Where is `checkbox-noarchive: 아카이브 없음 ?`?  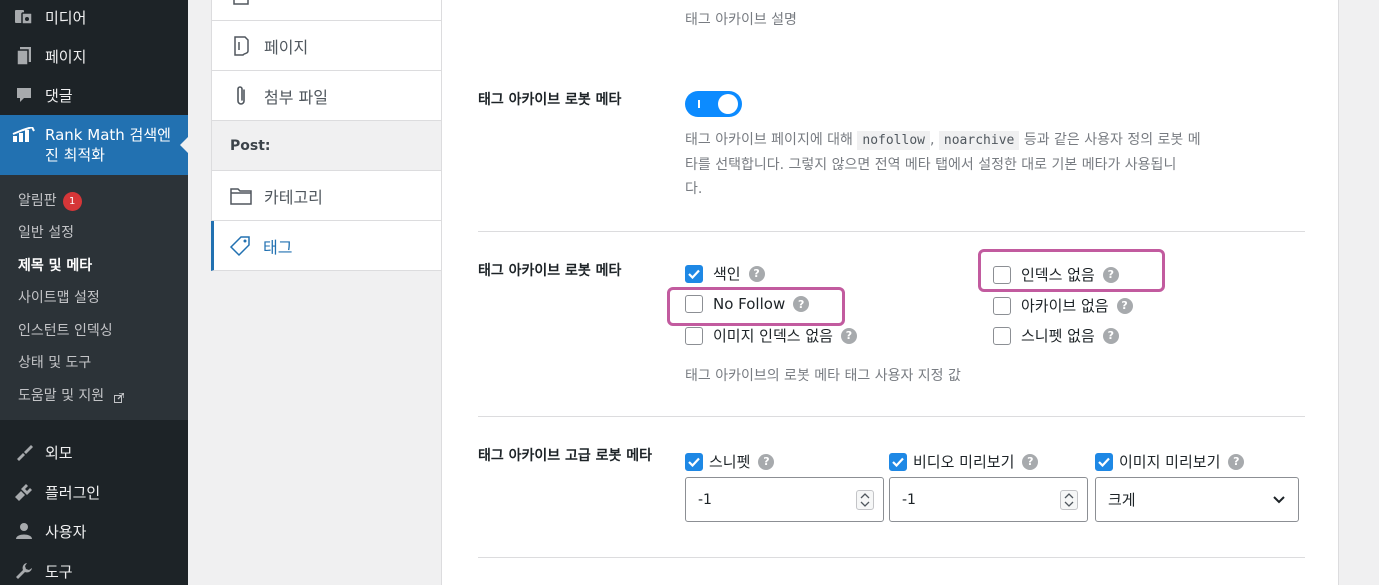 checkbox-noarchive: 아카이브 없음 ? is located at coordinates (1063, 305).